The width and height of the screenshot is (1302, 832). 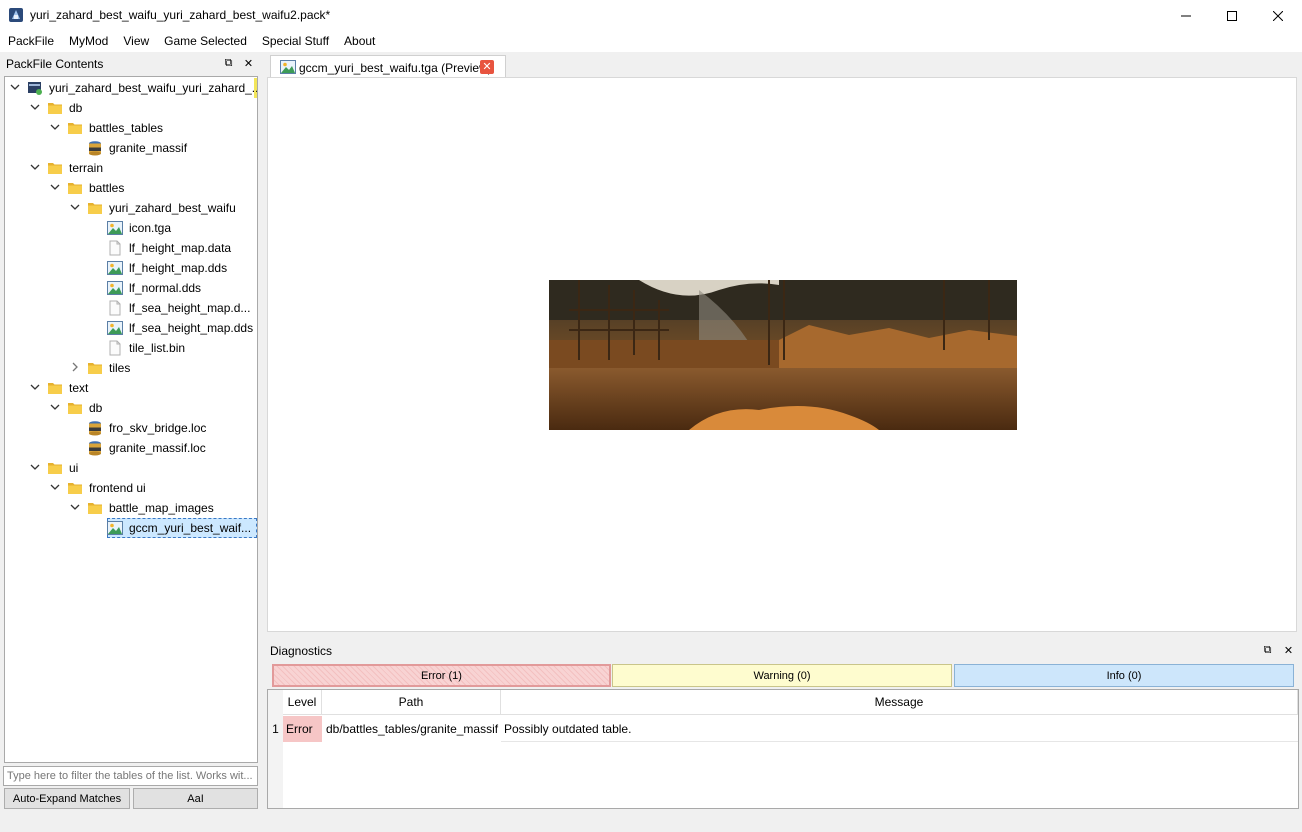 What do you see at coordinates (148, 148) in the screenshot?
I see `tree-item-label: granite_massif` at bounding box center [148, 148].